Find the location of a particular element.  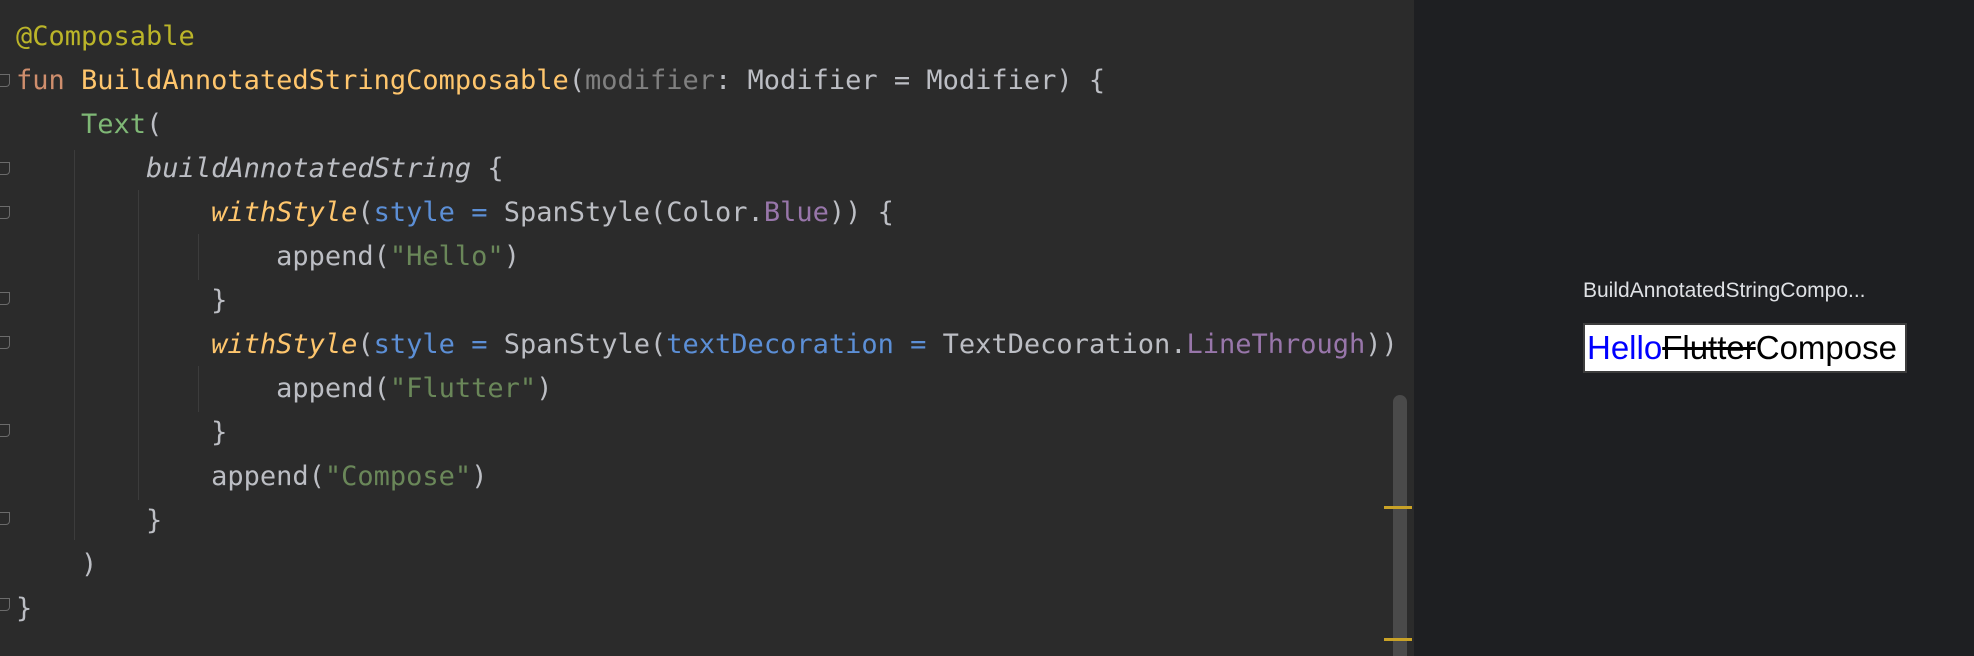

property-token: Blue is located at coordinates (796, 212).